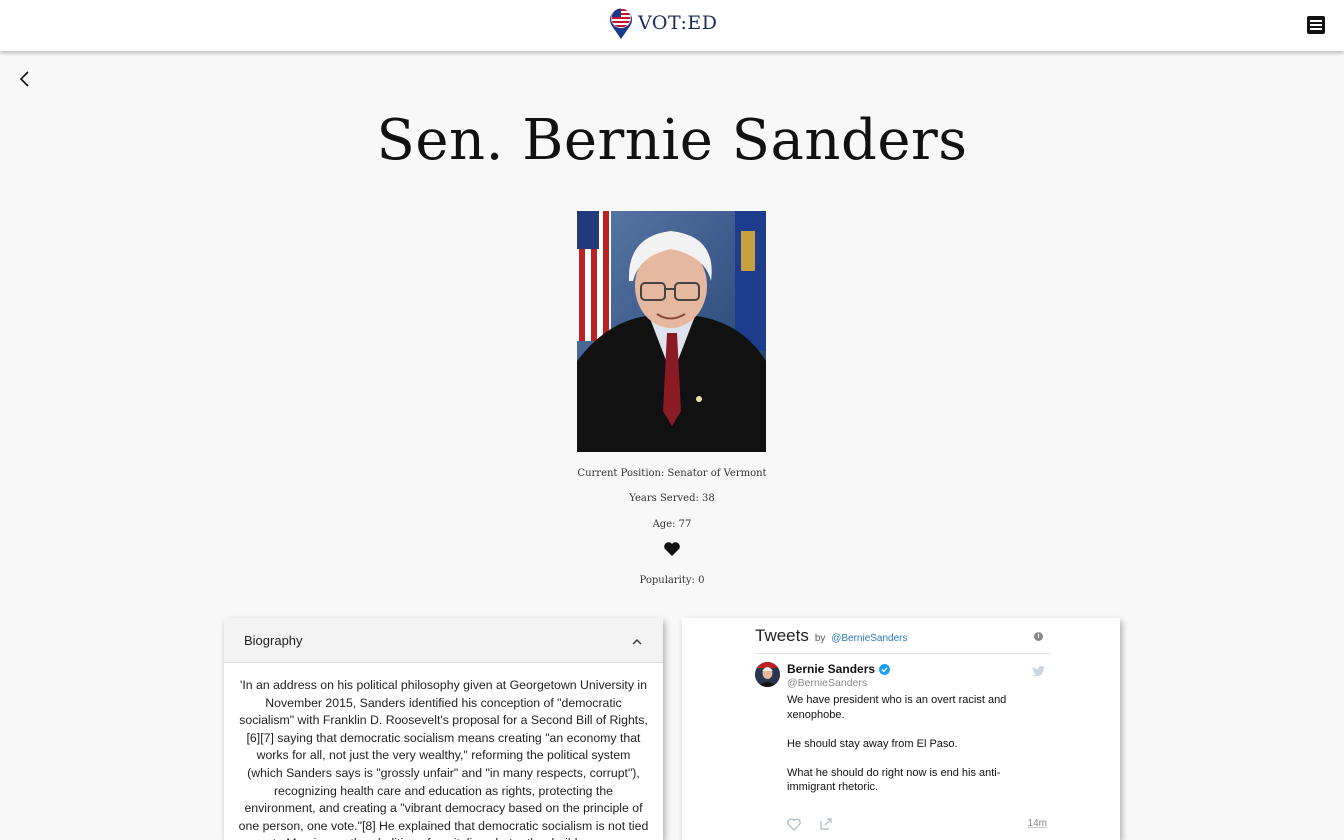 The width and height of the screenshot is (1344, 840). I want to click on timeline-handle-link: @BernieSanders, so click(869, 638).